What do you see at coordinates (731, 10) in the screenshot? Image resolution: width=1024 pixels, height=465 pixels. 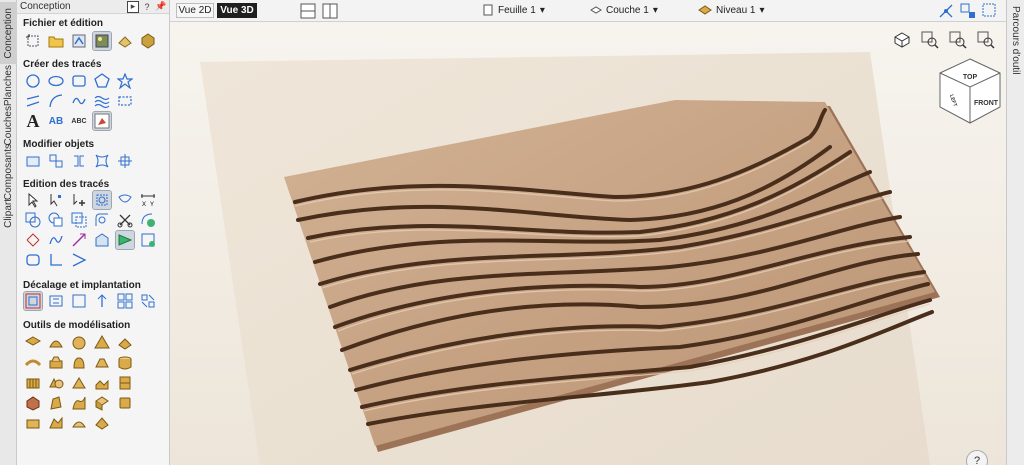 I see `level-dropdown: Niveau 1 ▾` at bounding box center [731, 10].